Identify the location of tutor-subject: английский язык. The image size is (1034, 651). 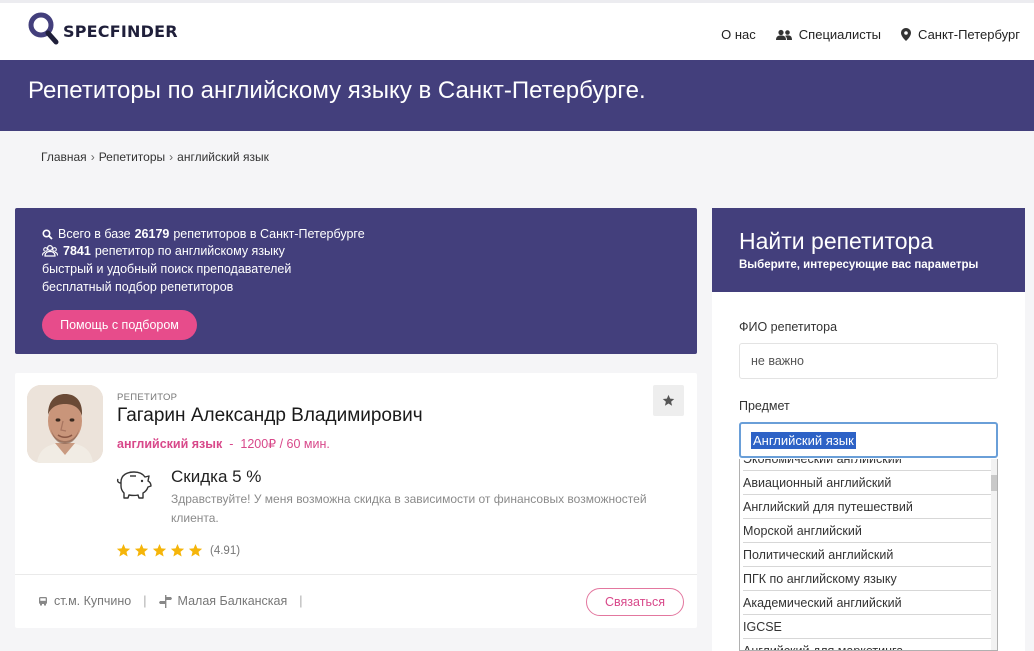
(170, 443).